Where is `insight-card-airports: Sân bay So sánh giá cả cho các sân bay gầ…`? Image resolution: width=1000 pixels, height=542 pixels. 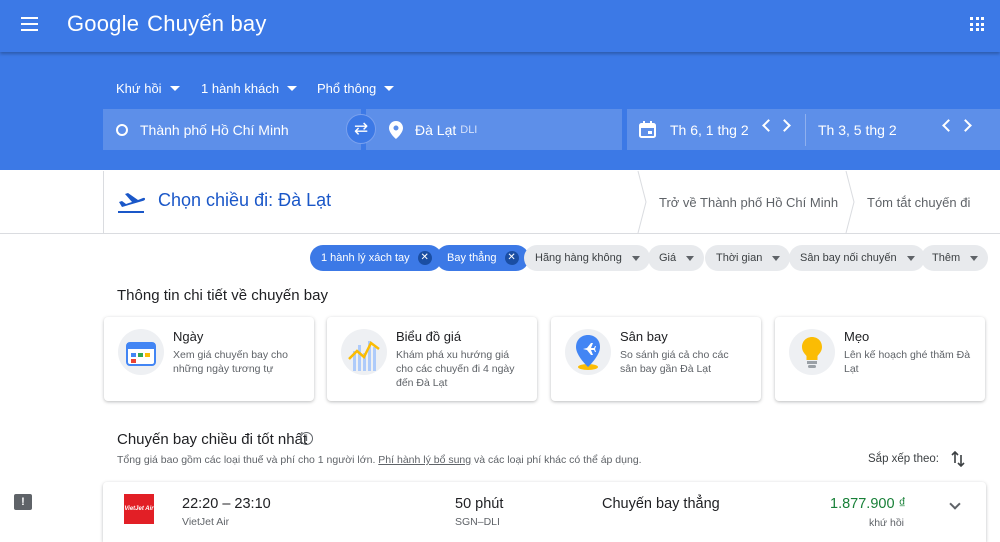
insight-card-airports: Sân bay So sánh giá cả cho các sân bay gầ… is located at coordinates (656, 359).